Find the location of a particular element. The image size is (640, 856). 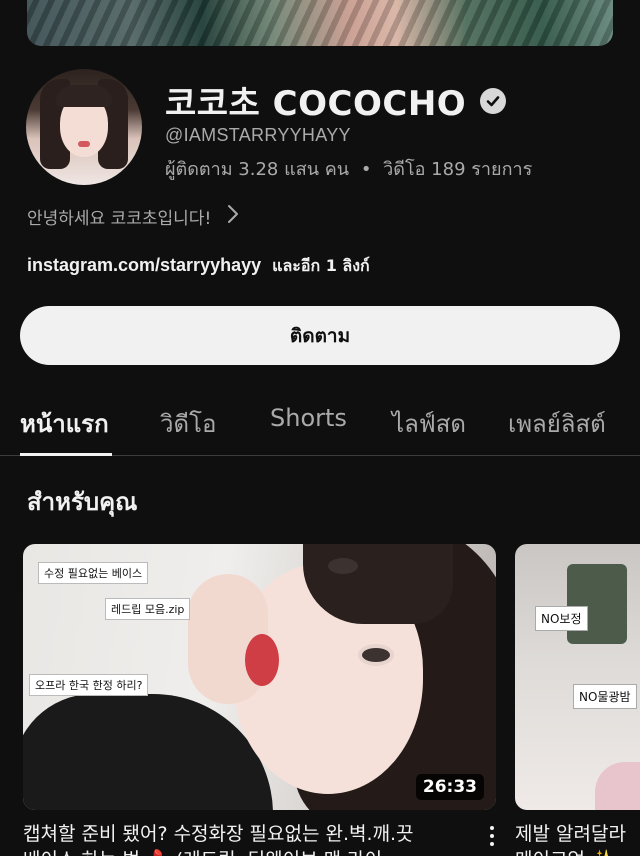

active-tab-indicator is located at coordinates (66, 454).